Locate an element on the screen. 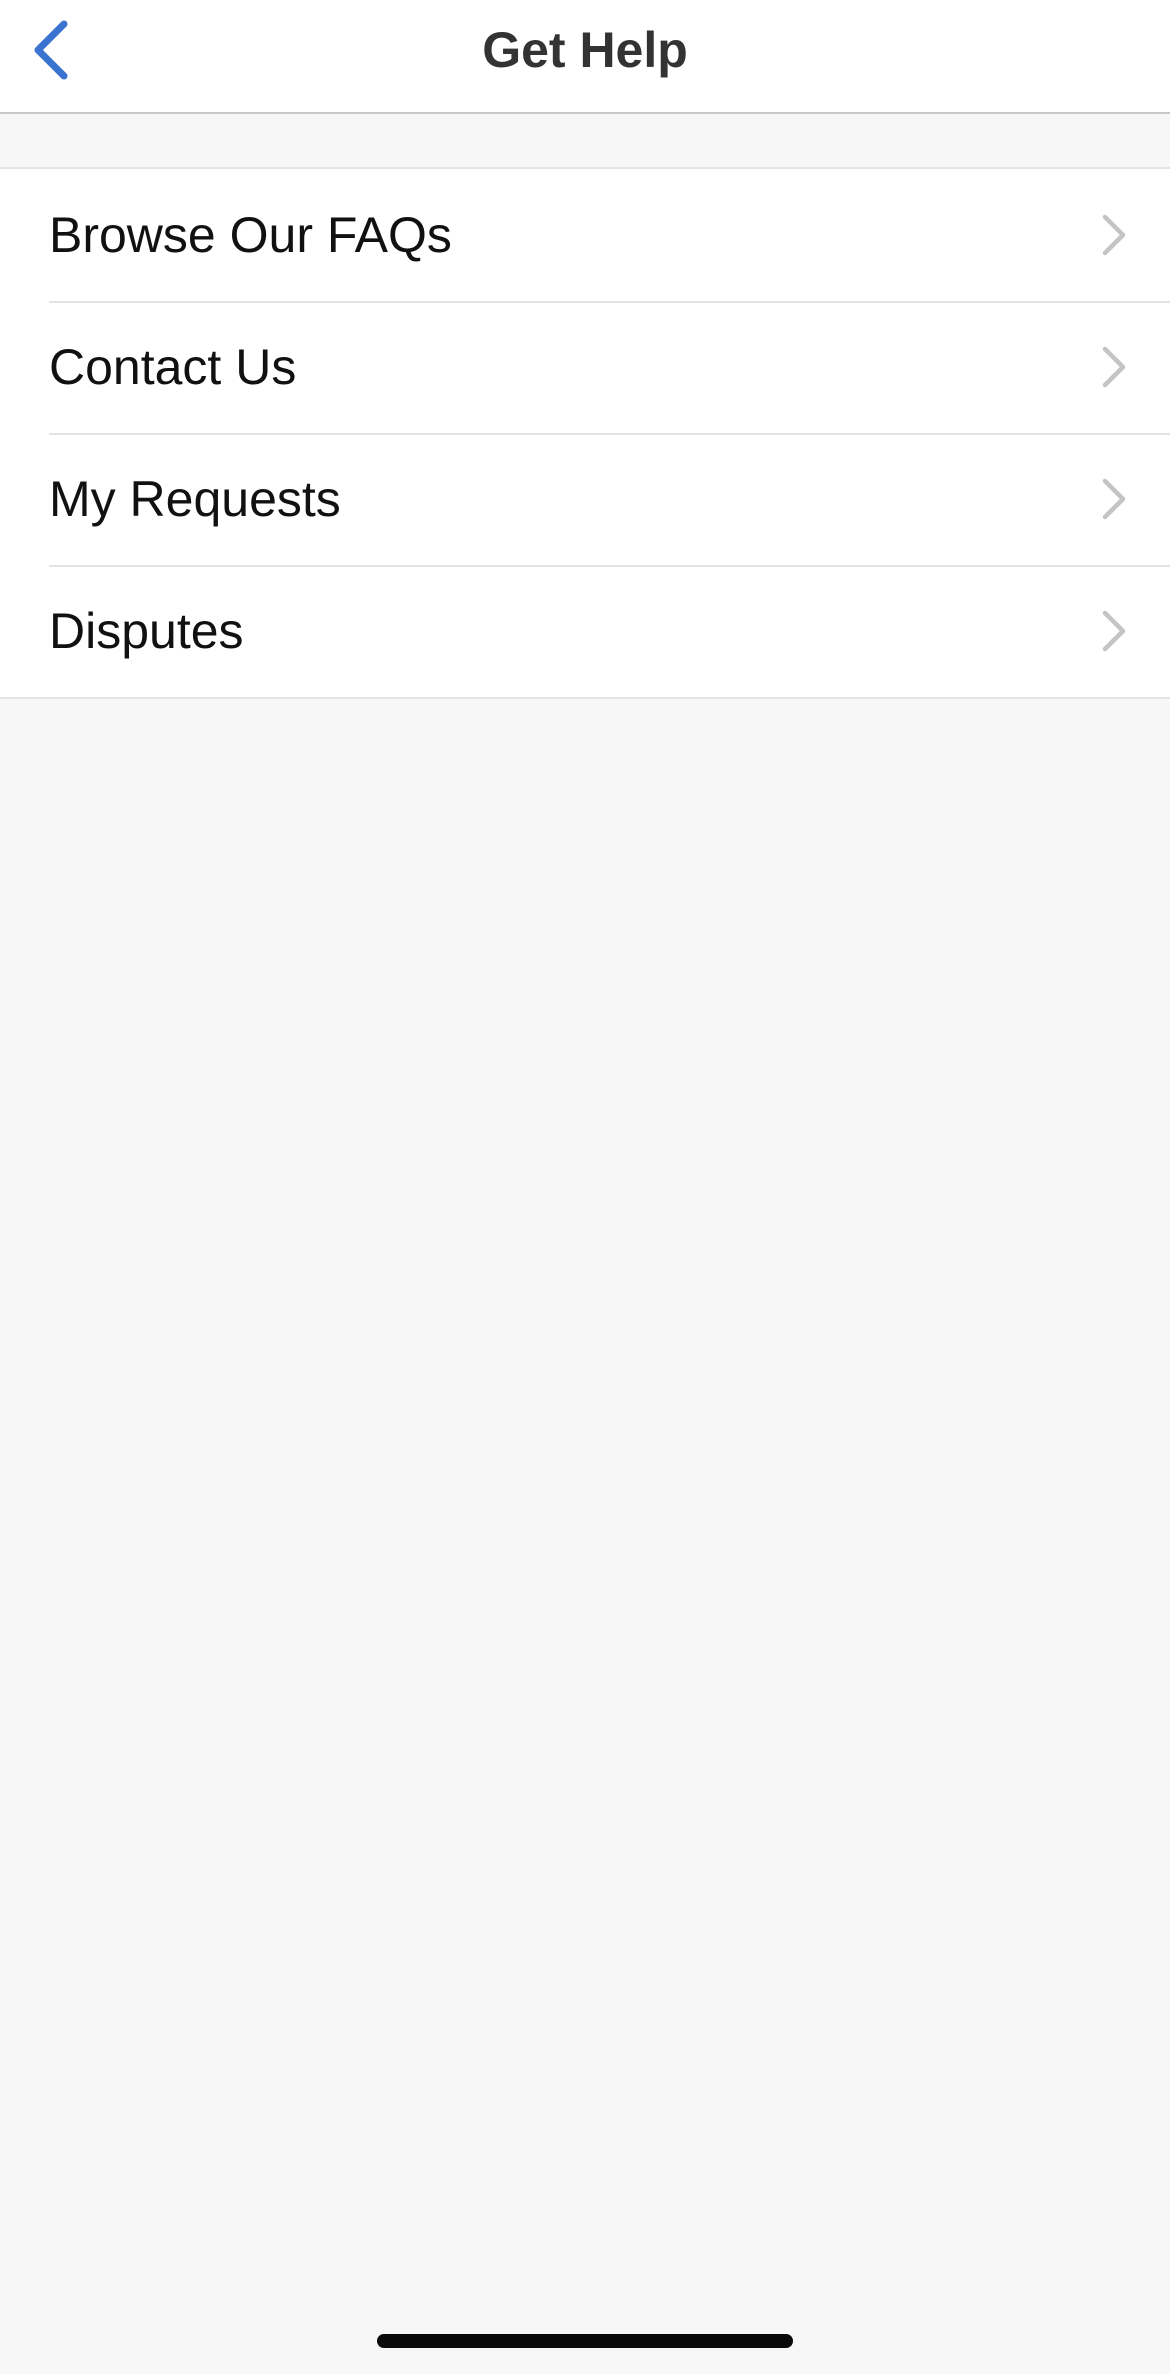 The width and height of the screenshot is (1170, 2374). menu-item-label: My Requests is located at coordinates (195, 499).